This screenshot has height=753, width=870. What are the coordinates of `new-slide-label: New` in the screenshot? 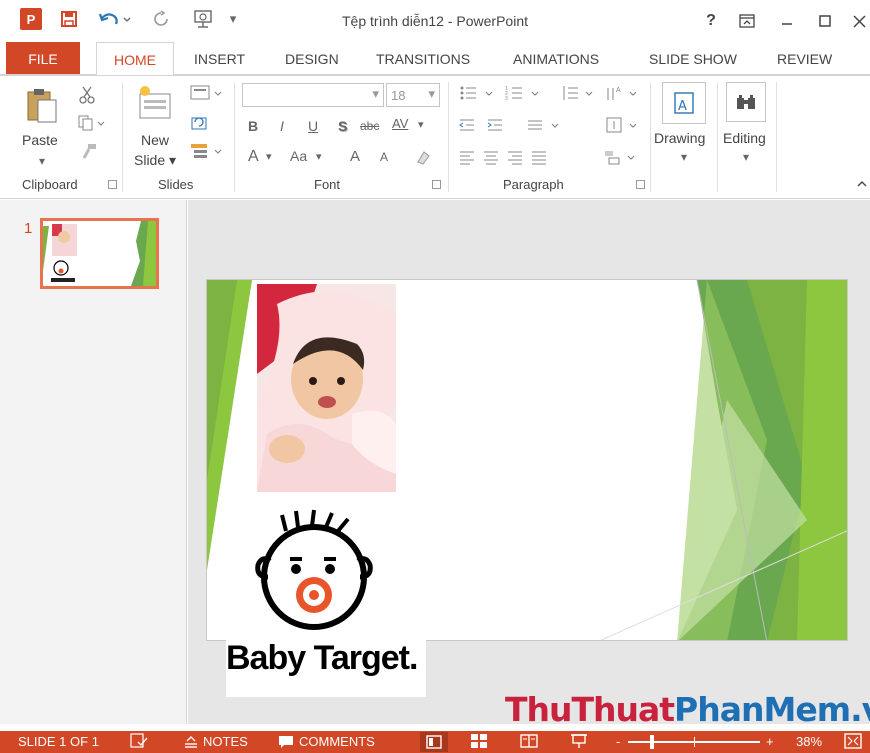 It's located at (155, 140).